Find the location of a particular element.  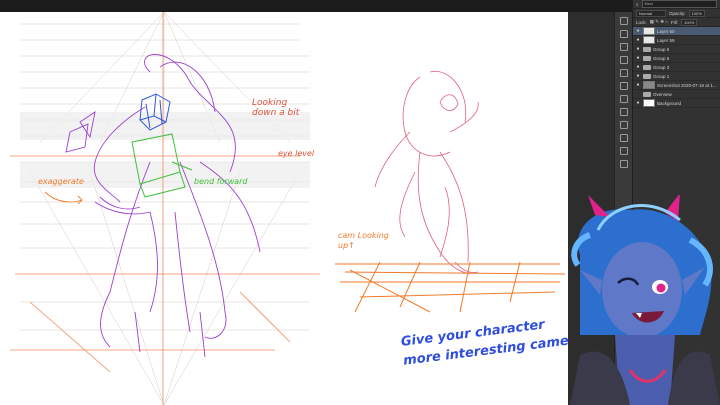

layer-row: ● Layer 59 is located at coordinates (676, 40).